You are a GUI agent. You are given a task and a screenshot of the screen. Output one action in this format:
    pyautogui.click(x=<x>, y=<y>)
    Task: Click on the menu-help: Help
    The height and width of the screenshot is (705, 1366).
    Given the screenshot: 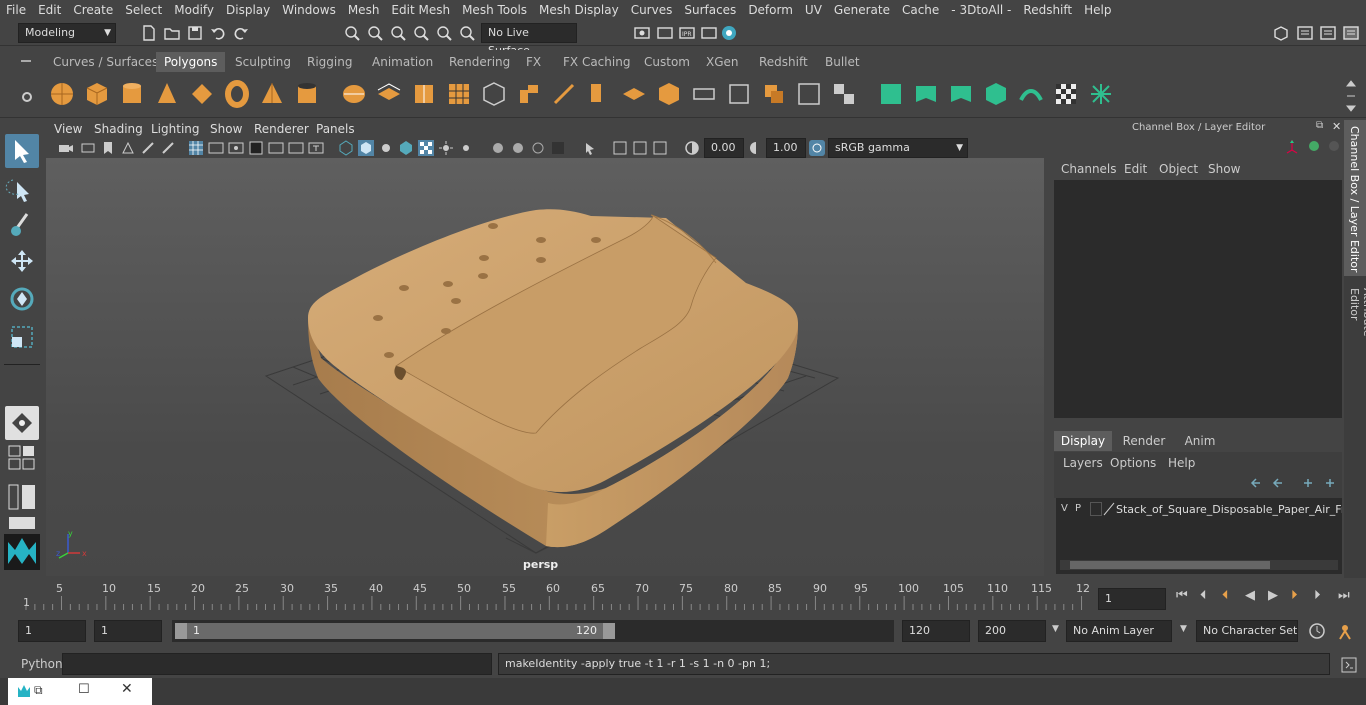 What is the action you would take?
    pyautogui.click(x=1097, y=10)
    